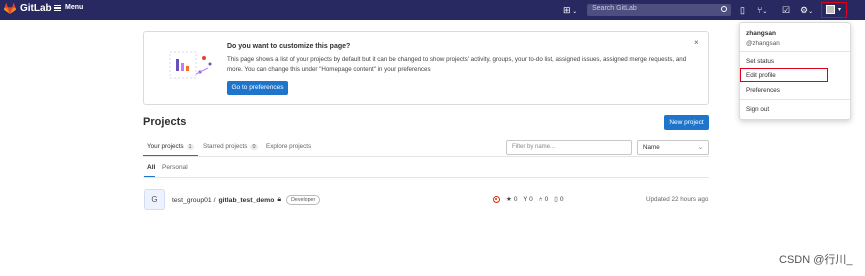 This screenshot has width=865, height=276. I want to click on issues-stat: ▯ 0, so click(559, 199).